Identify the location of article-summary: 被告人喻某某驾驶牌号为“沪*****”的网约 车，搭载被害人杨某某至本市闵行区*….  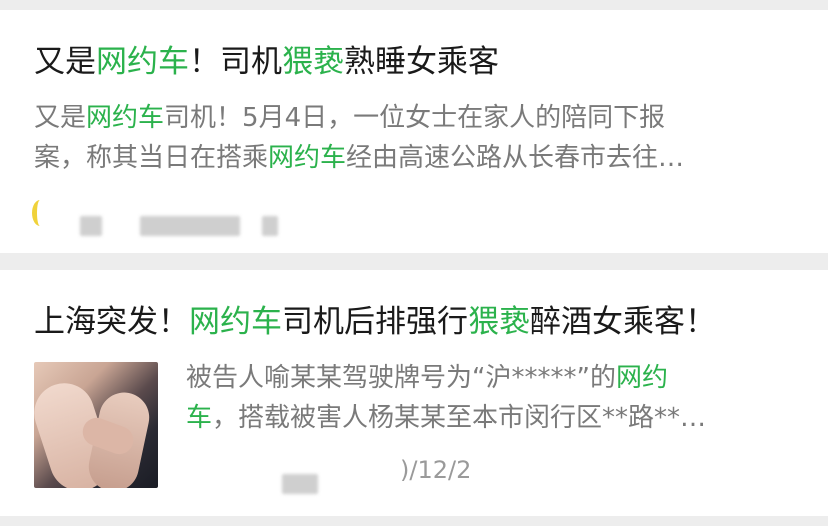
(446, 398).